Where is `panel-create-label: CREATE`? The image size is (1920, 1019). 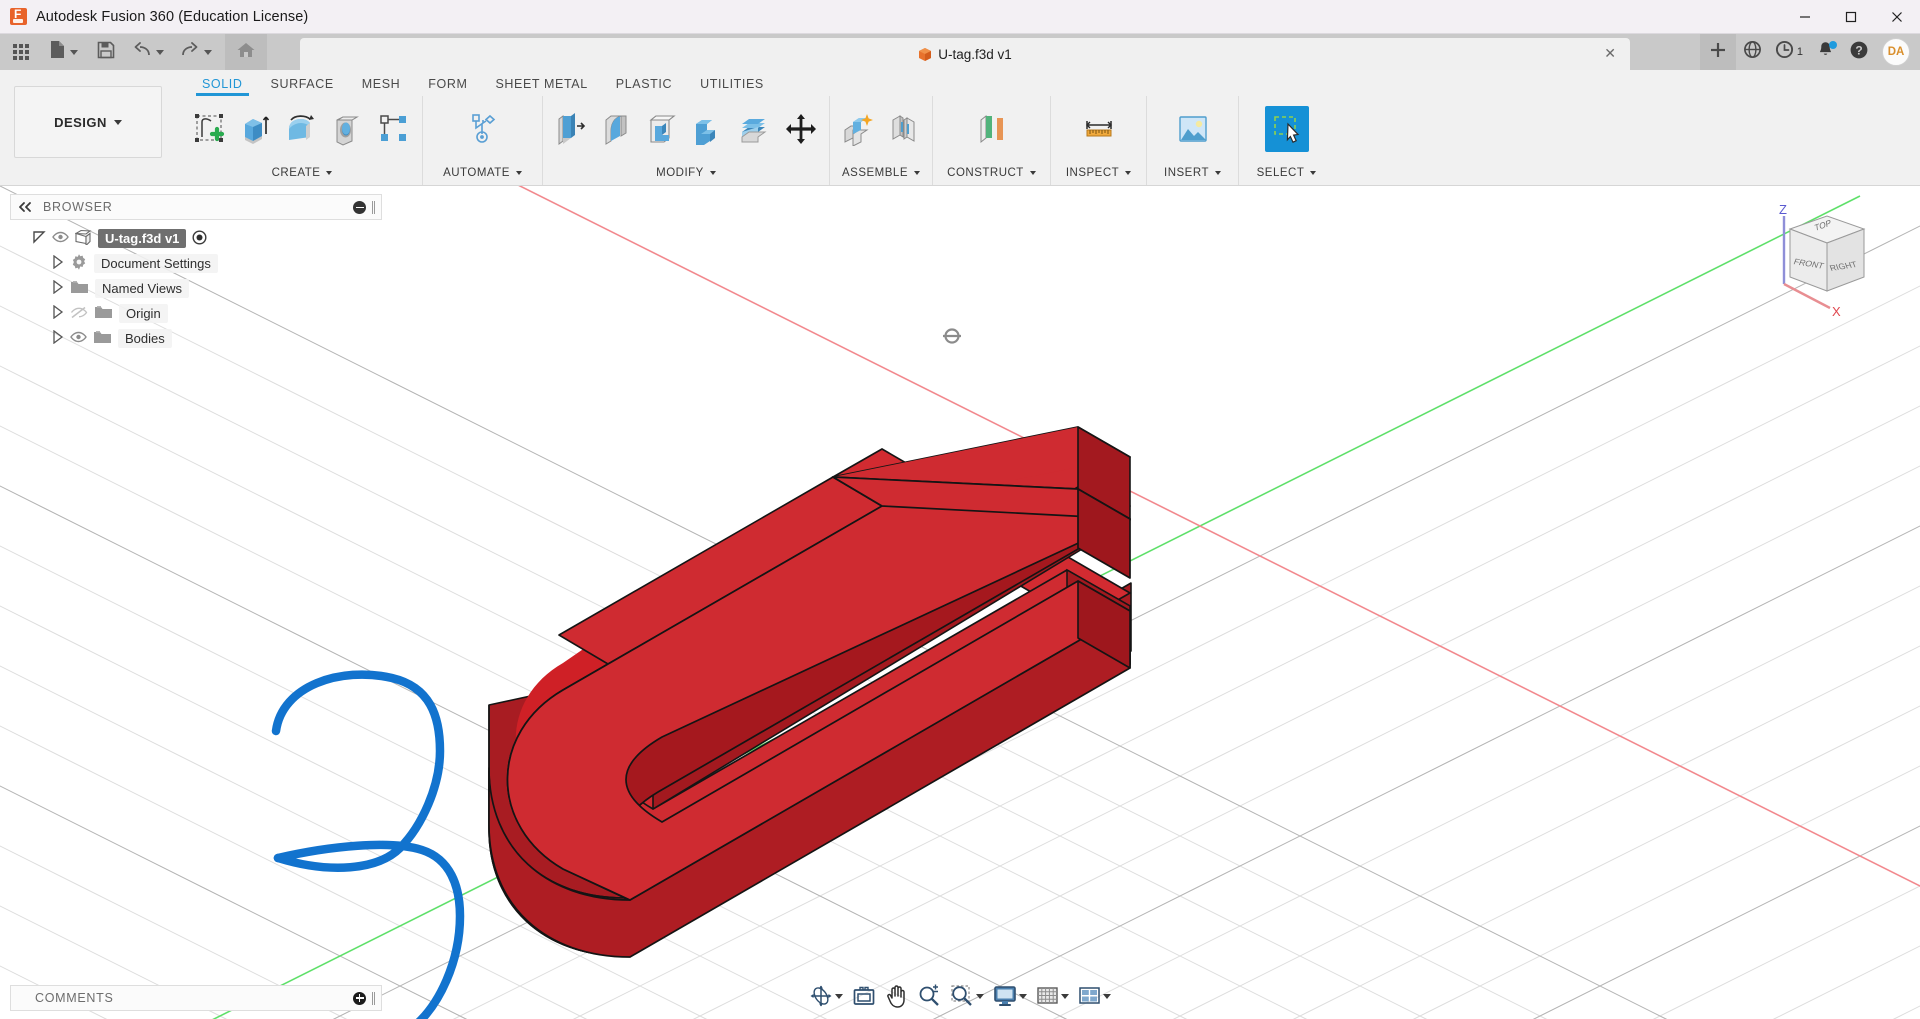 panel-create-label: CREATE is located at coordinates (302, 173).